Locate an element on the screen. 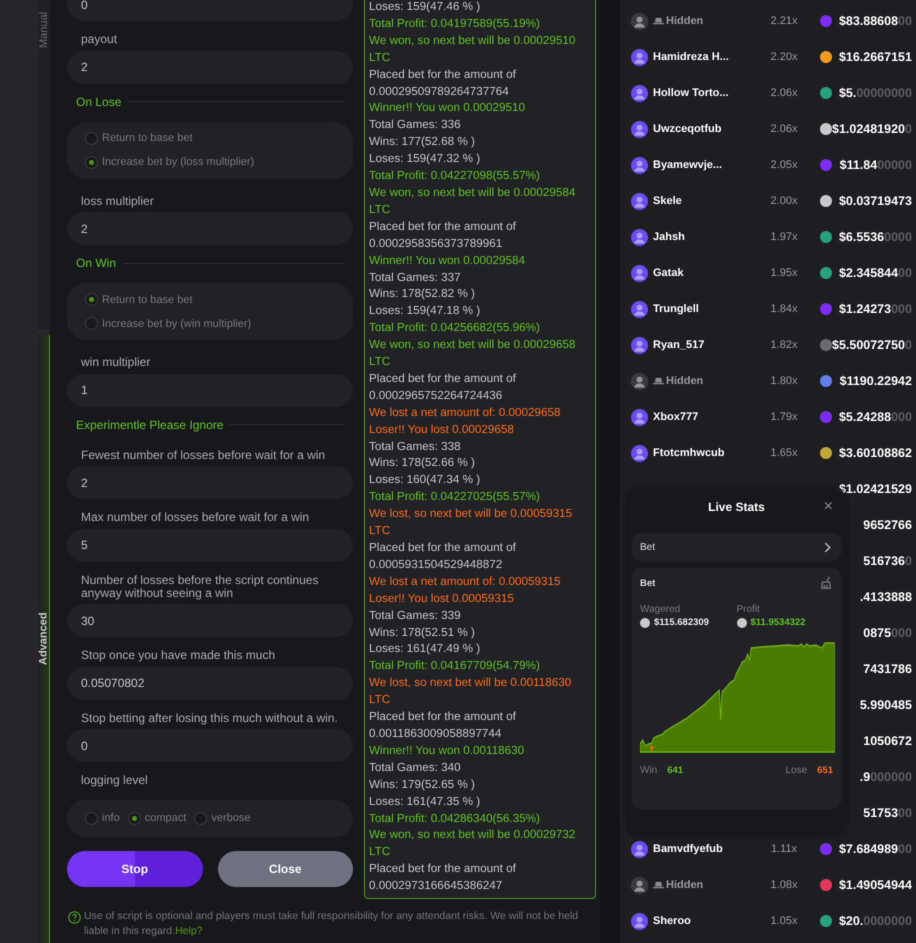 Image resolution: width=916 pixels, height=943 pixels. player-name: Skele is located at coordinates (667, 201).